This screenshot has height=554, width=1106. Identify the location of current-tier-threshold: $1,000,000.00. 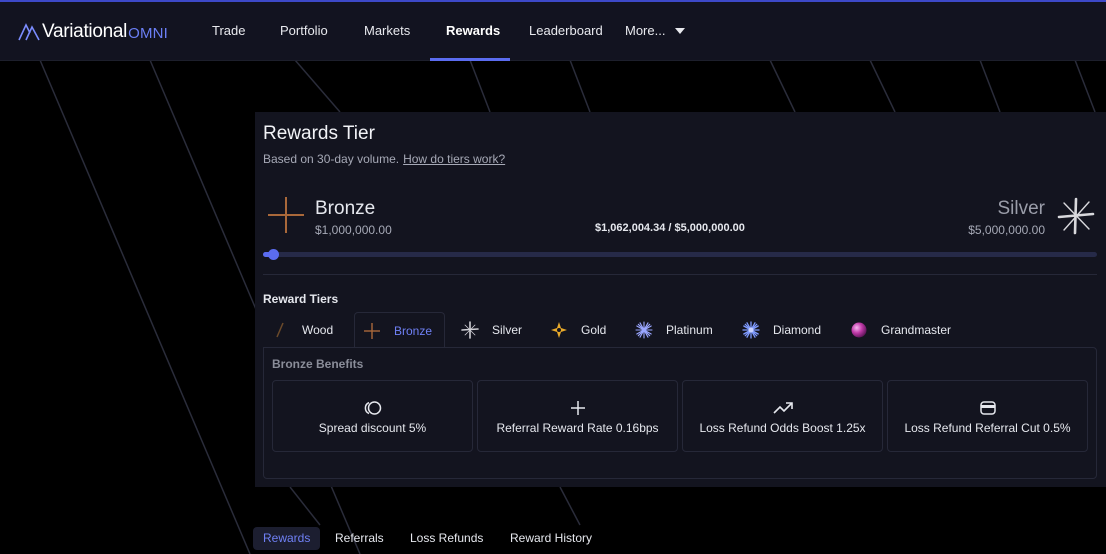
(353, 230).